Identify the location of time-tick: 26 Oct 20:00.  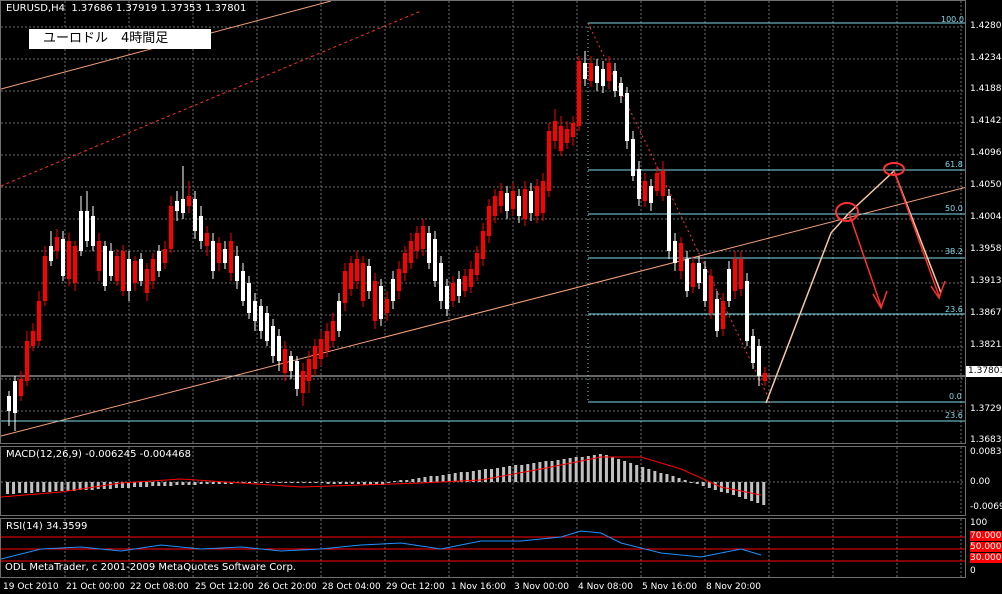
(287, 587).